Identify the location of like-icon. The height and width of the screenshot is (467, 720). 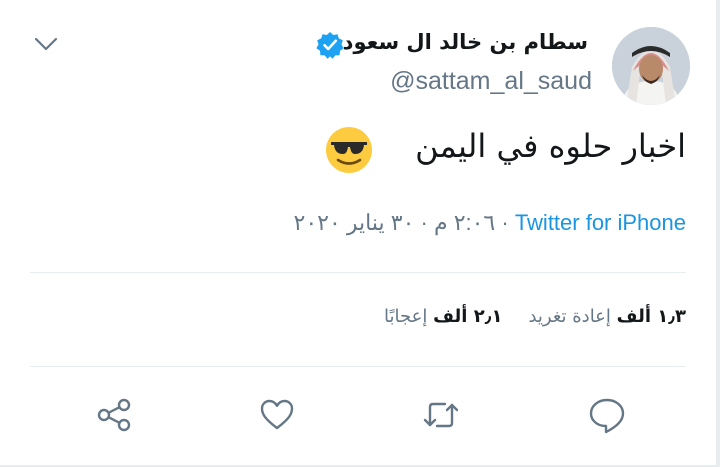
(277, 414).